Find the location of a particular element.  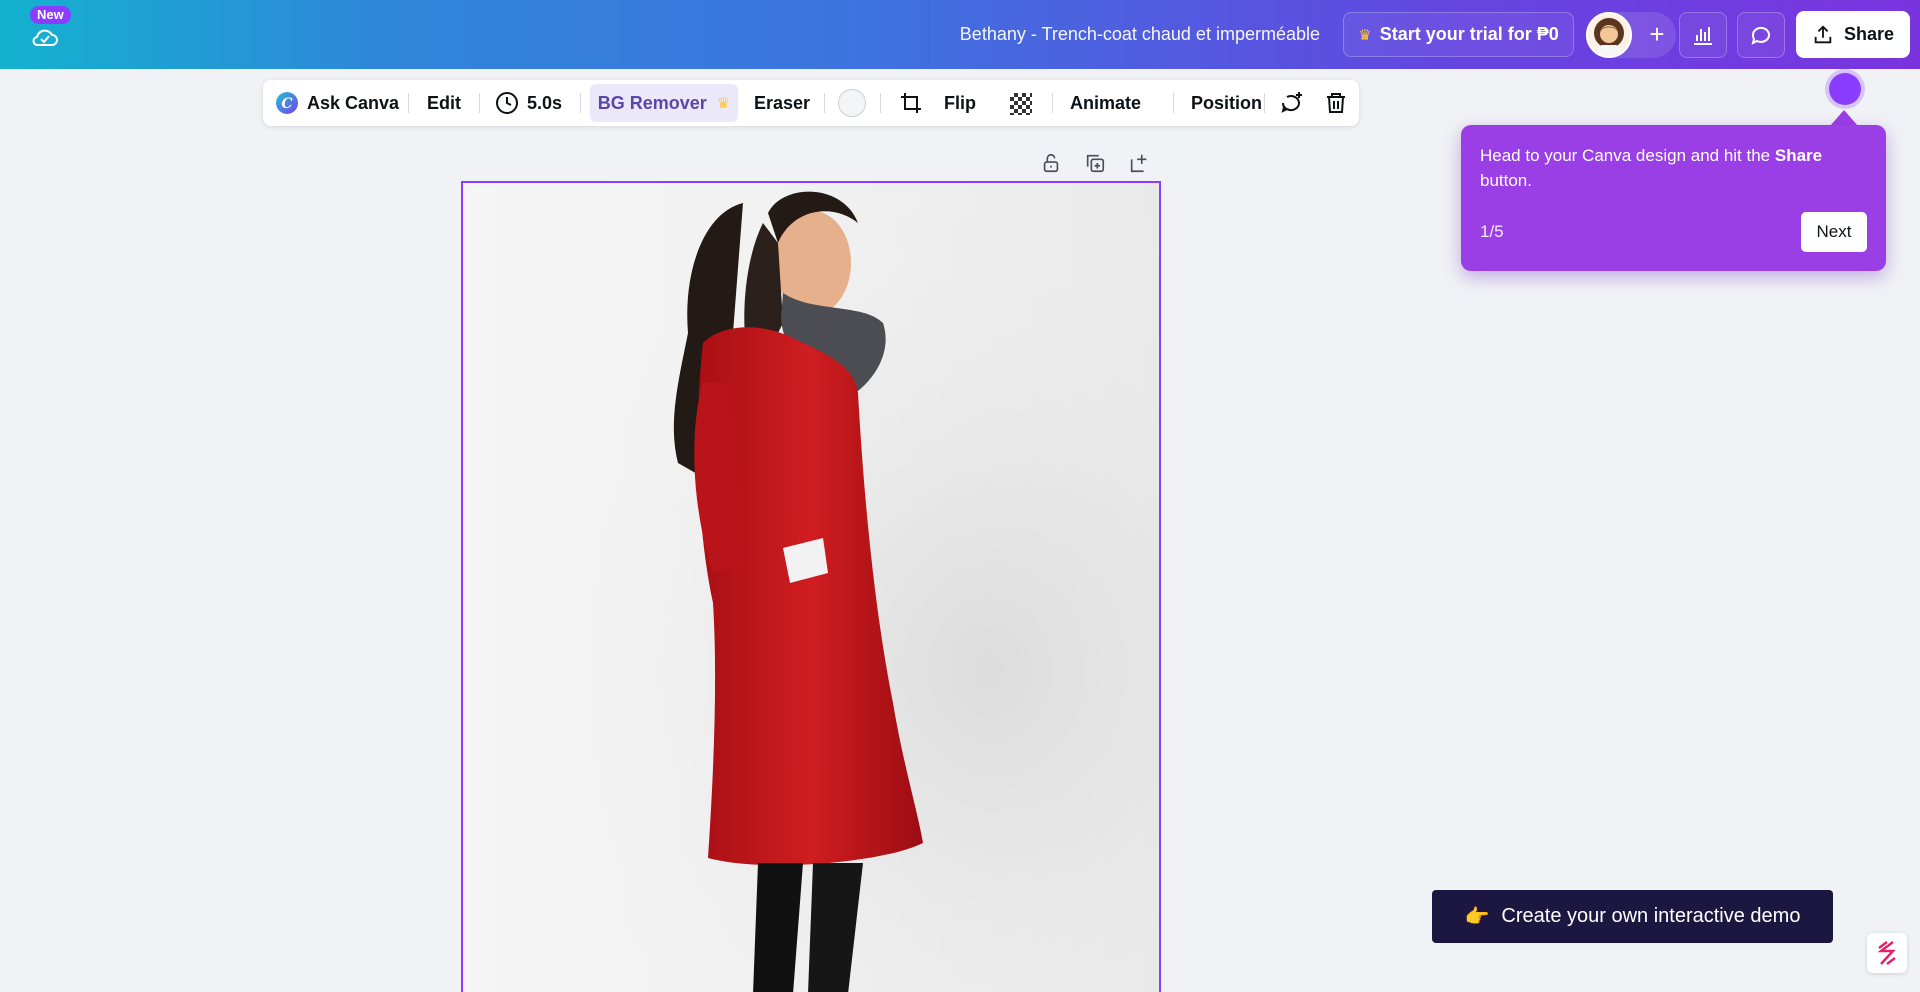

pointing-hand-icon: 👉 is located at coordinates (1477, 917).